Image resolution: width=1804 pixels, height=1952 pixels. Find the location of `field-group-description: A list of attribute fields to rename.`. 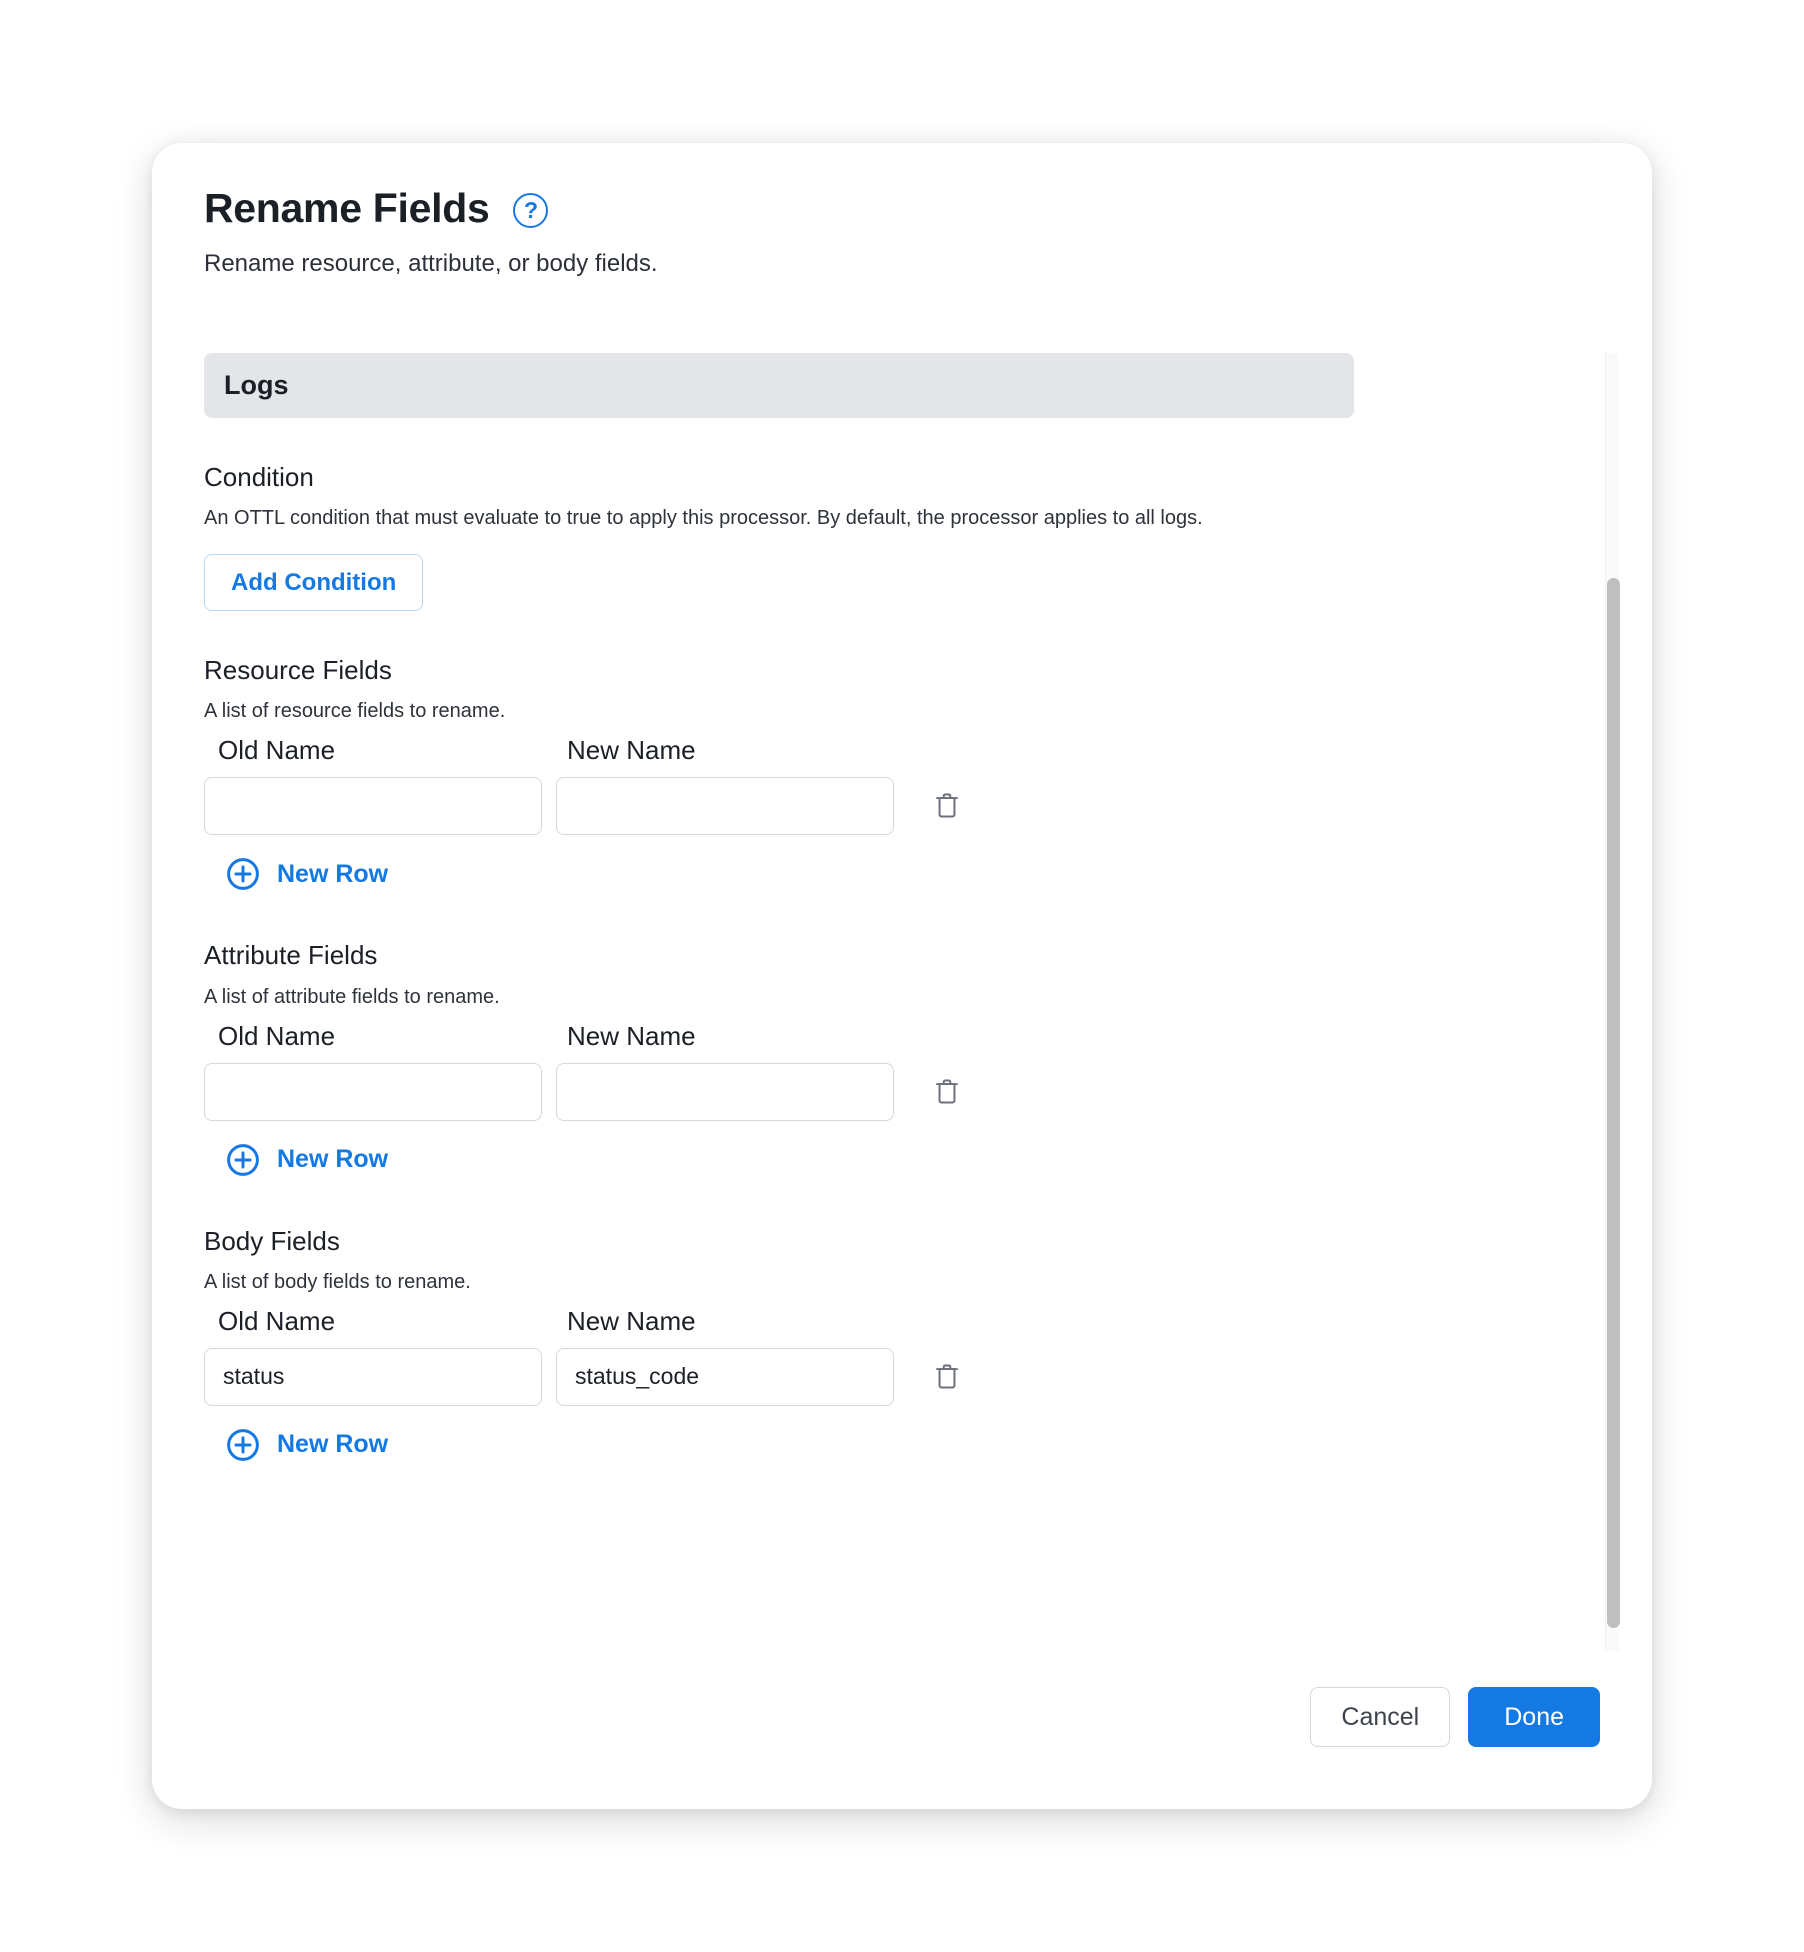

field-group-description: A list of attribute fields to rename. is located at coordinates (352, 996).